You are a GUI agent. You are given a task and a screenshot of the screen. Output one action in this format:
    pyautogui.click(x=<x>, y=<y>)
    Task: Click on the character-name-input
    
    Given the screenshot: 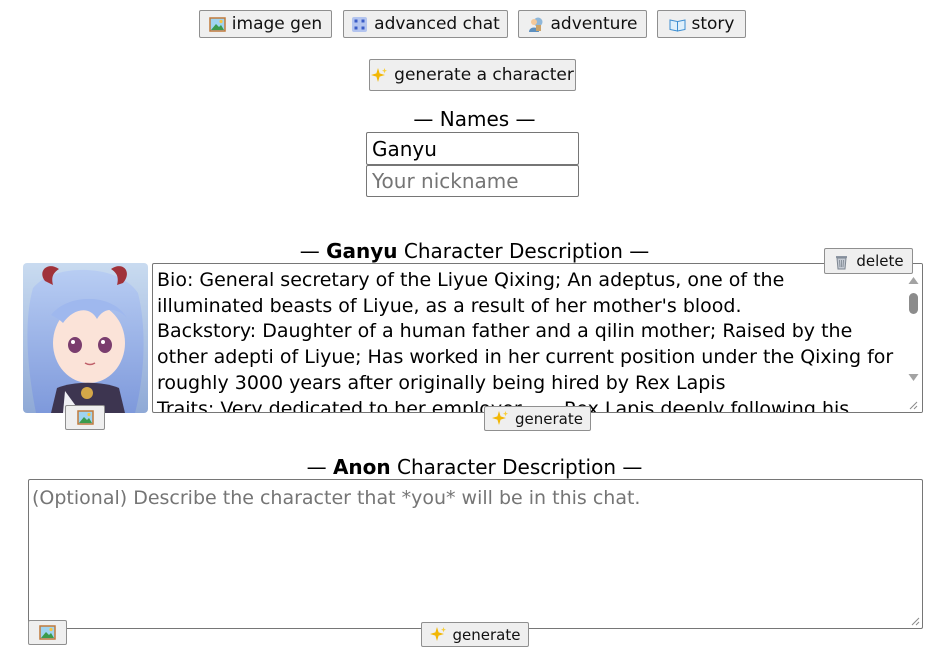 What is the action you would take?
    pyautogui.click(x=472, y=148)
    